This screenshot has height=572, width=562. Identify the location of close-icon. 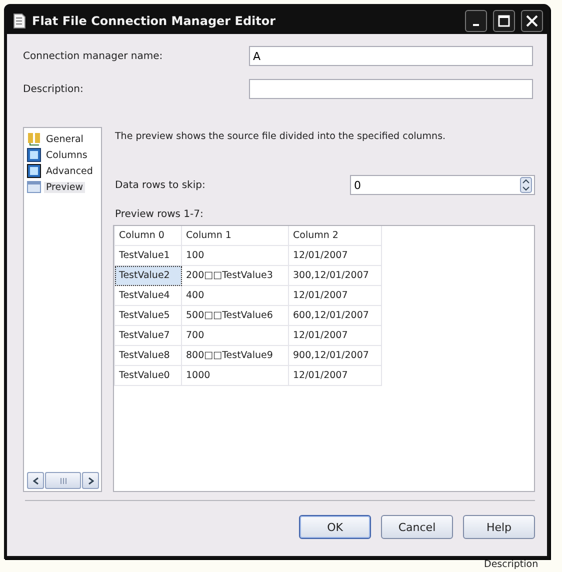
(532, 20).